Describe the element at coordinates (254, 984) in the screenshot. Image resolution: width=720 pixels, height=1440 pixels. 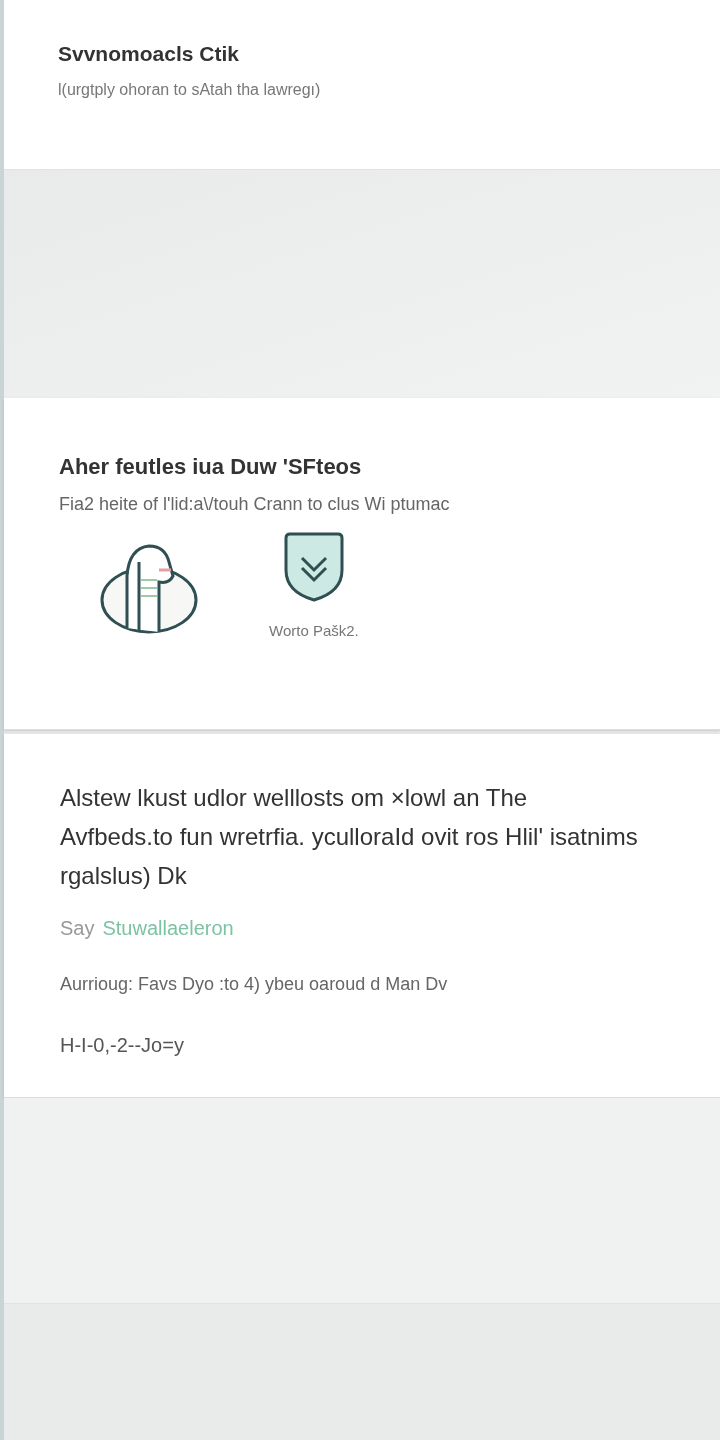
I see `note-text: Aurrioug: Favs Dyo :to 4) ybeu oaroud d Man Dv` at that location.